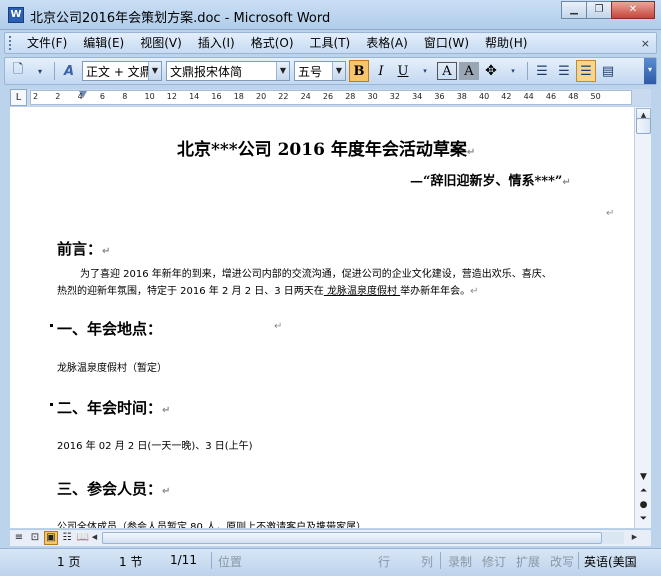 Image resolution: width=661 pixels, height=576 pixels. I want to click on scroll-right-button: ▶, so click(634, 537).